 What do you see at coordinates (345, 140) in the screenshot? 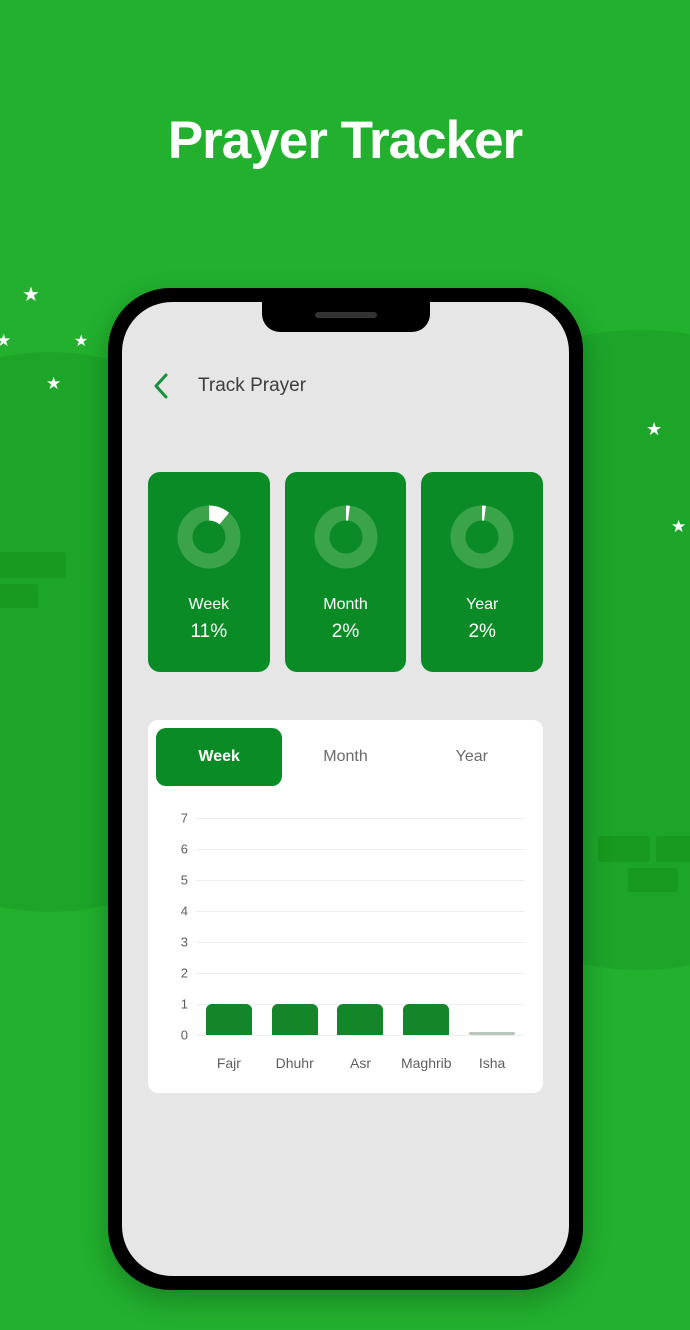
I see `page-title: Prayer Tracker` at bounding box center [345, 140].